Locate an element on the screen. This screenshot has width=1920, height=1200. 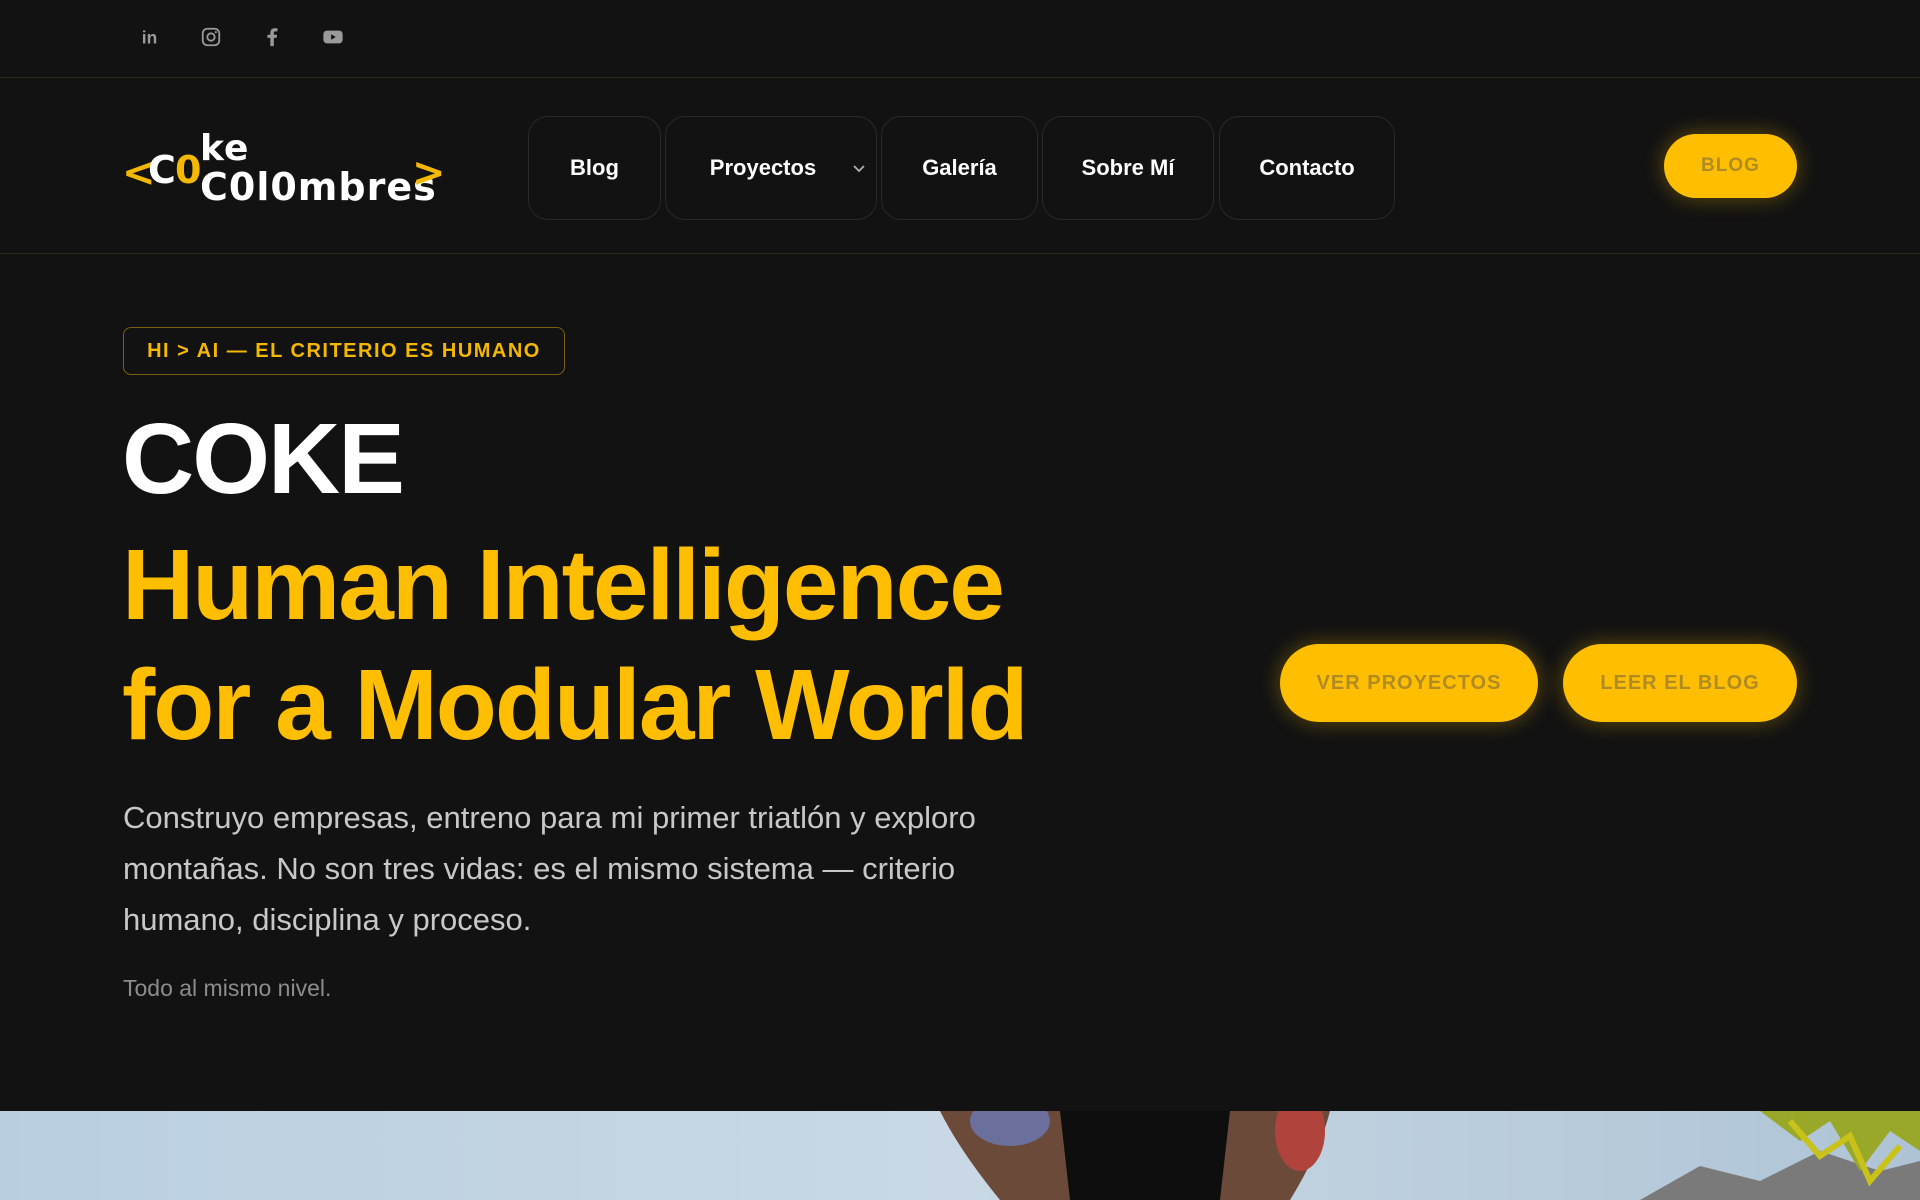
nav-item-blog: Blog is located at coordinates (594, 168).